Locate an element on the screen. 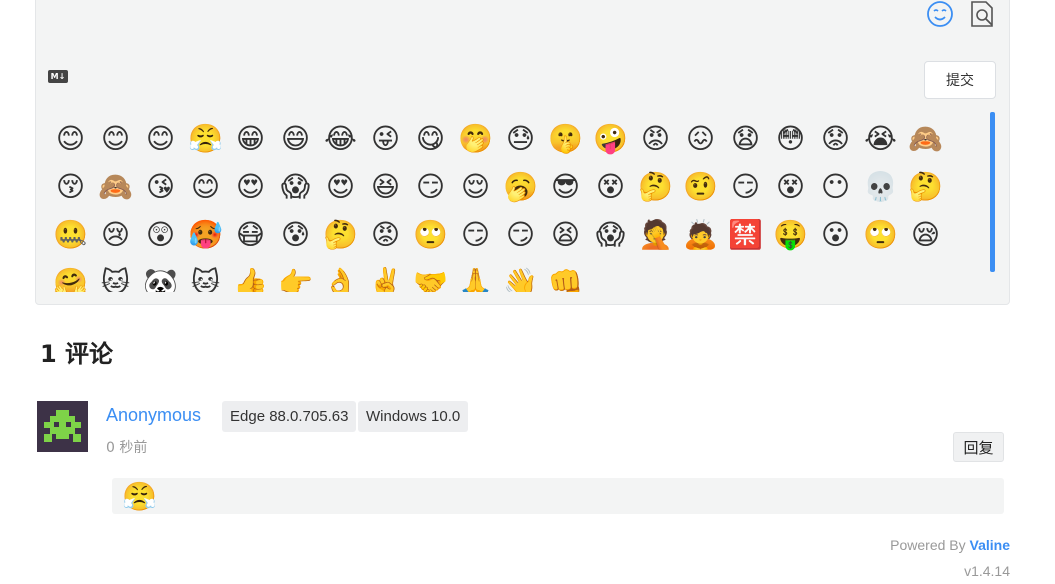 The width and height of the screenshot is (1055, 584). emoji-item: 😳 is located at coordinates (790, 139).